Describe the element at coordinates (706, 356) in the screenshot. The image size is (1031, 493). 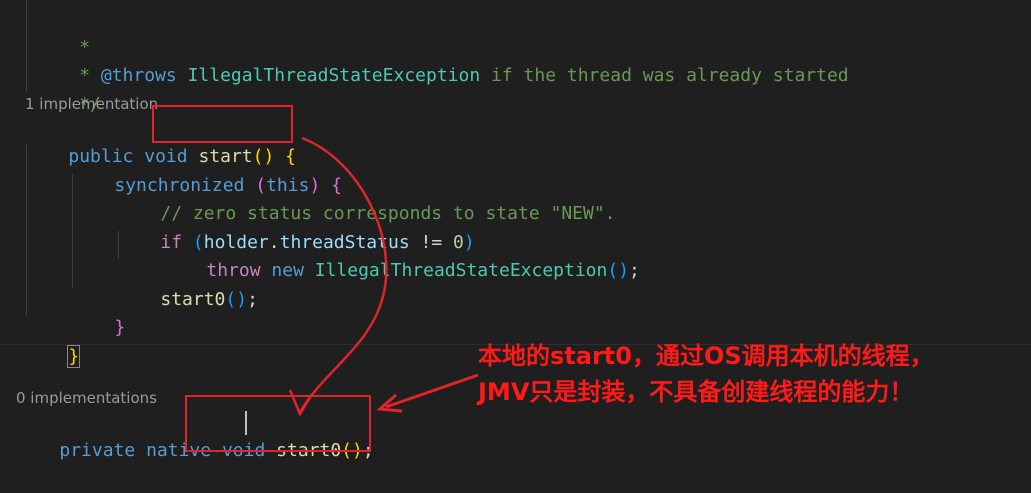
I see `annotation-line-1: 本地的start0，通过OS调用本机的线程，` at that location.